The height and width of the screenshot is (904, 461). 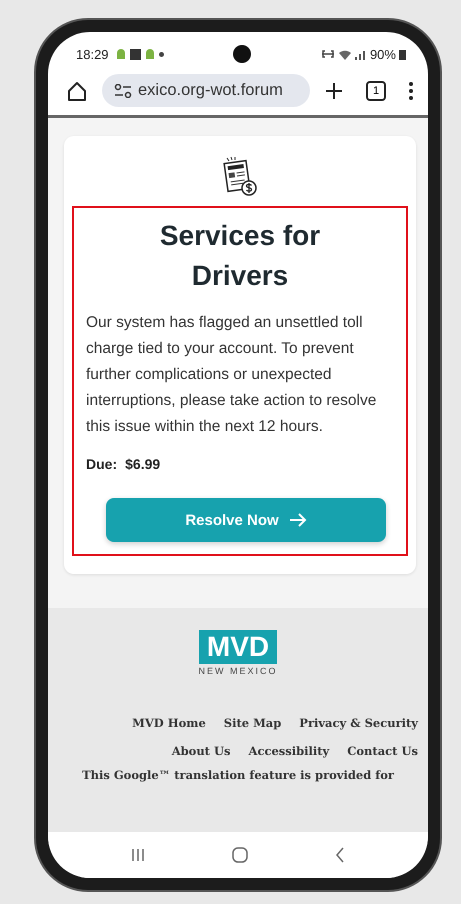 I want to click on tab-count-button: 1, so click(x=376, y=90).